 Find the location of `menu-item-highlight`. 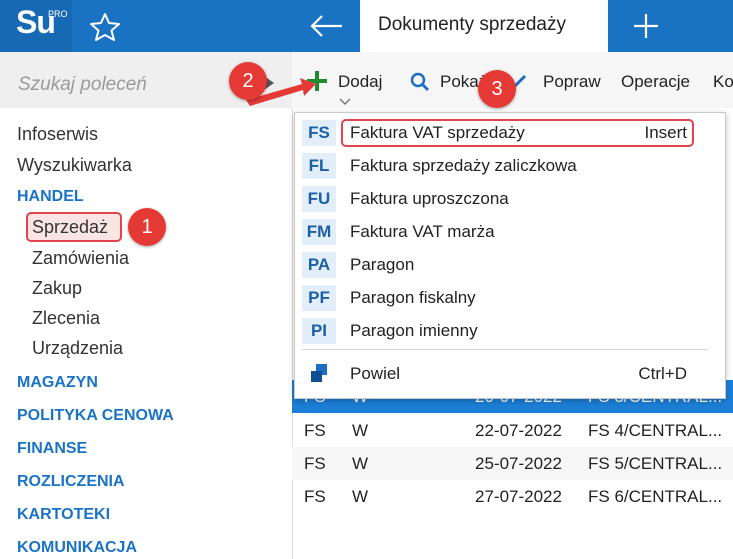

menu-item-highlight is located at coordinates (517, 133).